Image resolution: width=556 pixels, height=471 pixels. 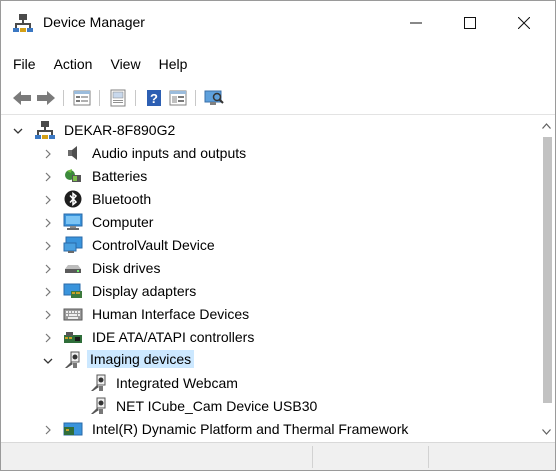 I want to click on tree-item-label: Bluetooth, so click(x=122, y=199).